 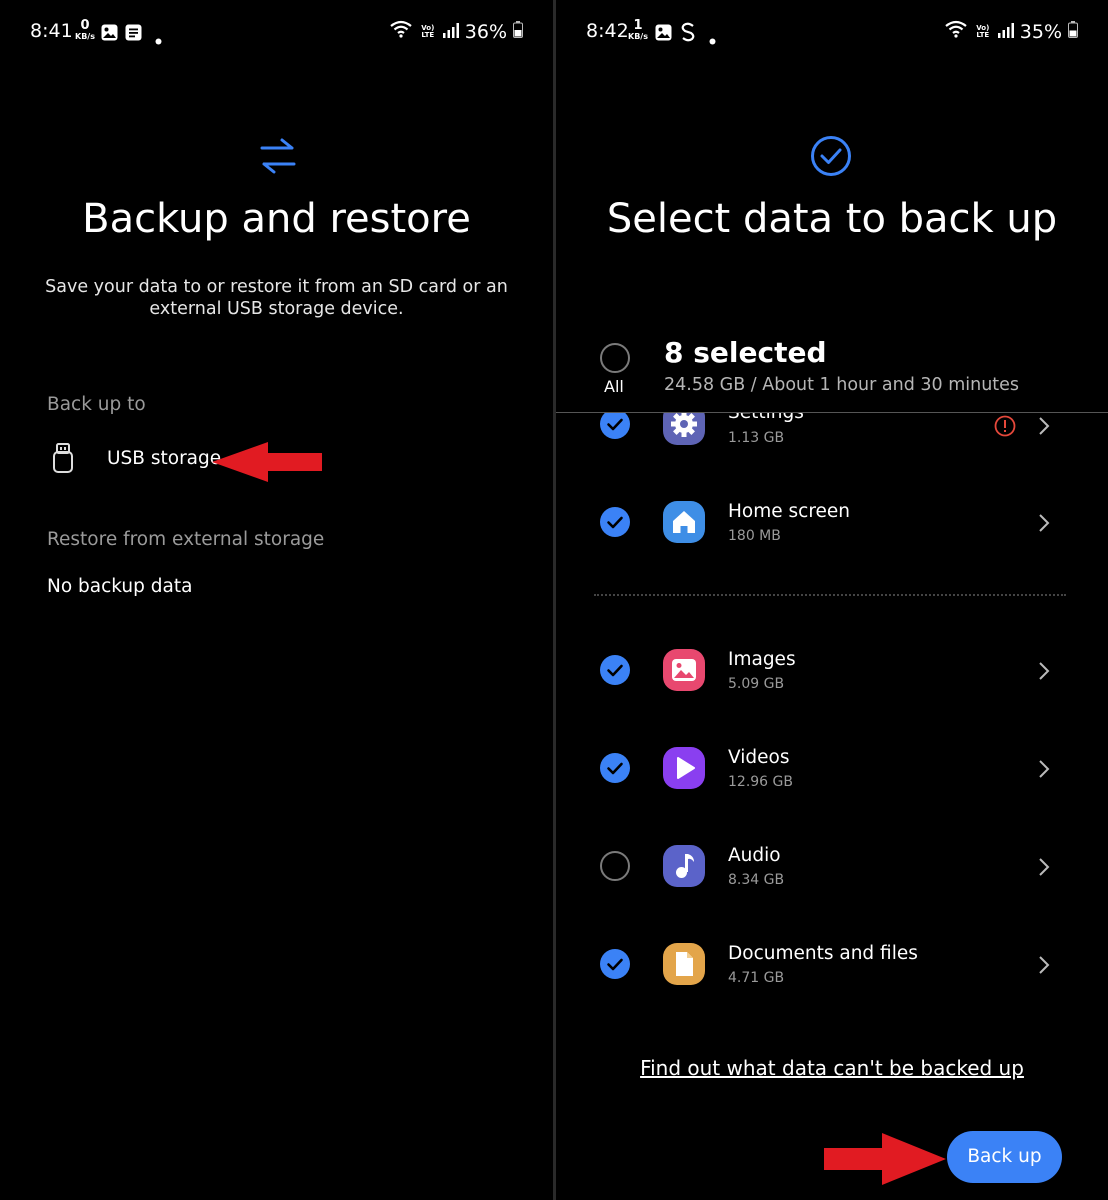 I want to click on status-time: 8:42, so click(x=607, y=31).